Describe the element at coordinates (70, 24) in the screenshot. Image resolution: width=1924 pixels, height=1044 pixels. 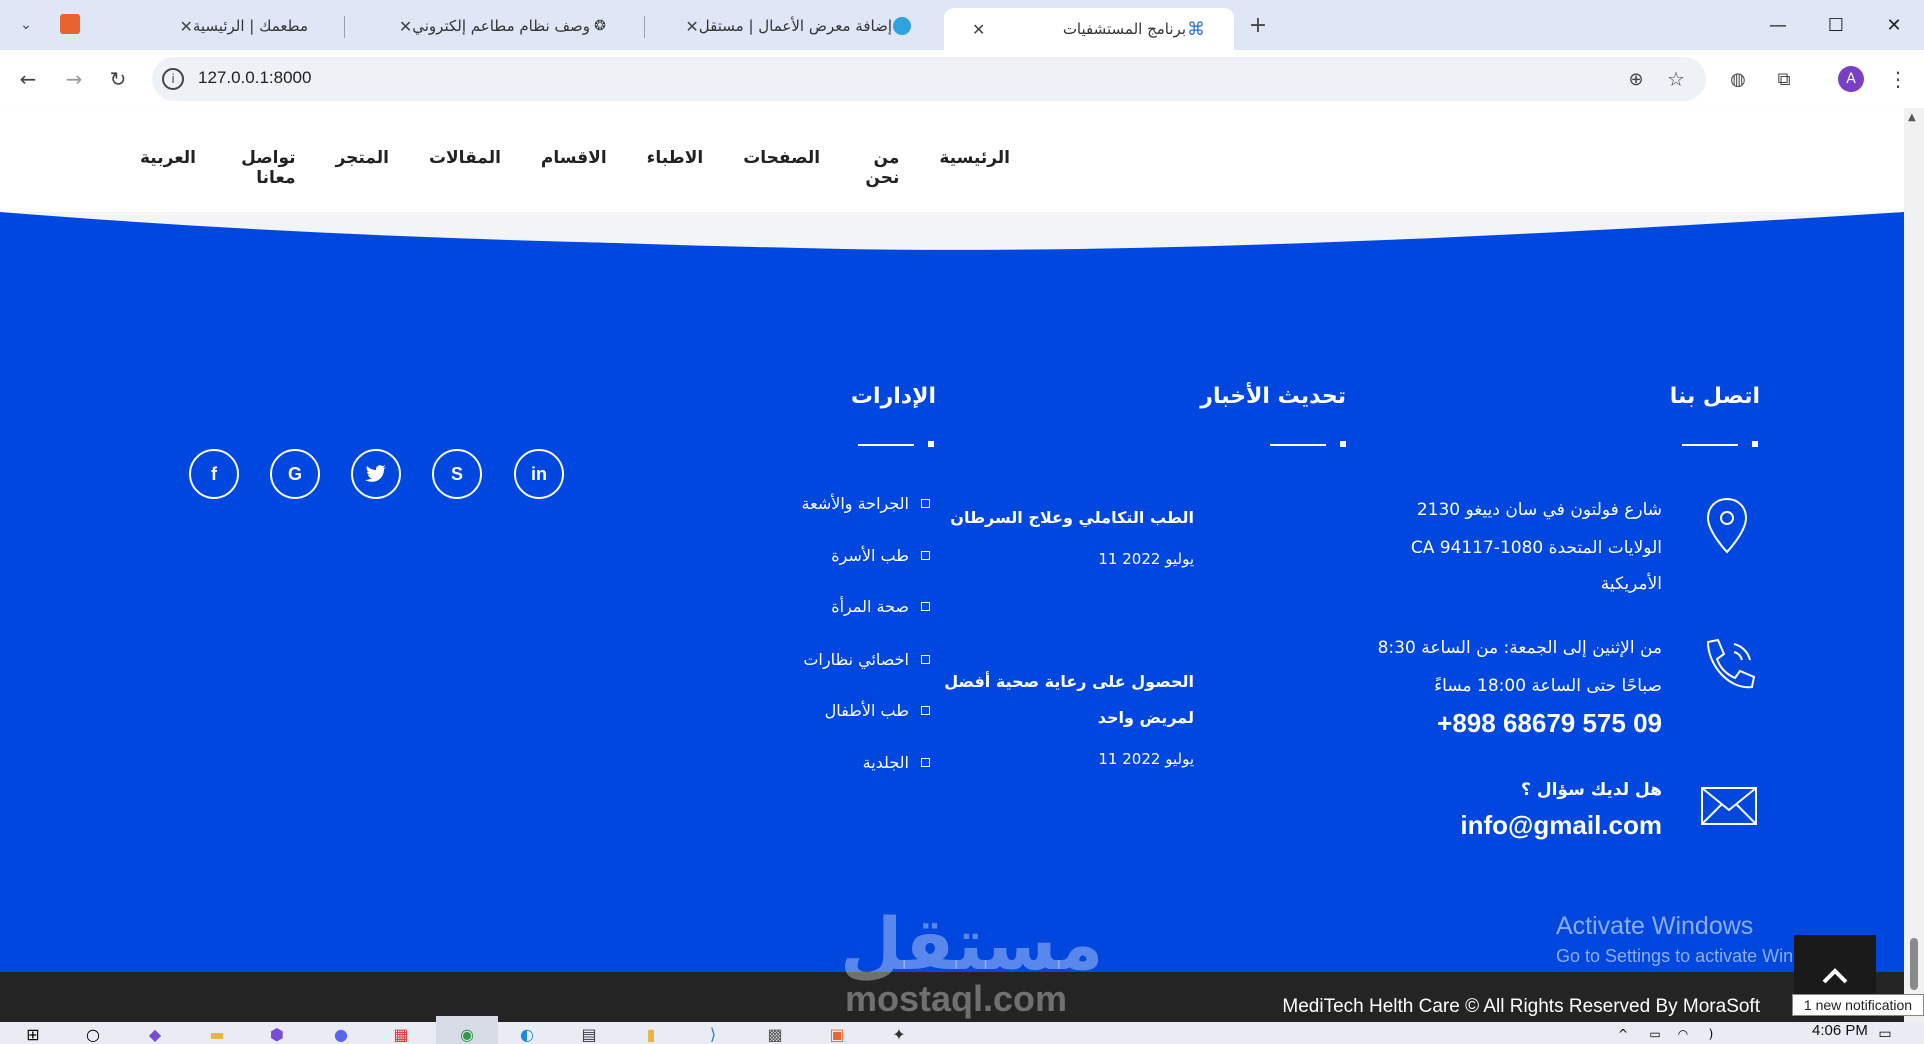
I see `xampp-tab-favicon` at that location.